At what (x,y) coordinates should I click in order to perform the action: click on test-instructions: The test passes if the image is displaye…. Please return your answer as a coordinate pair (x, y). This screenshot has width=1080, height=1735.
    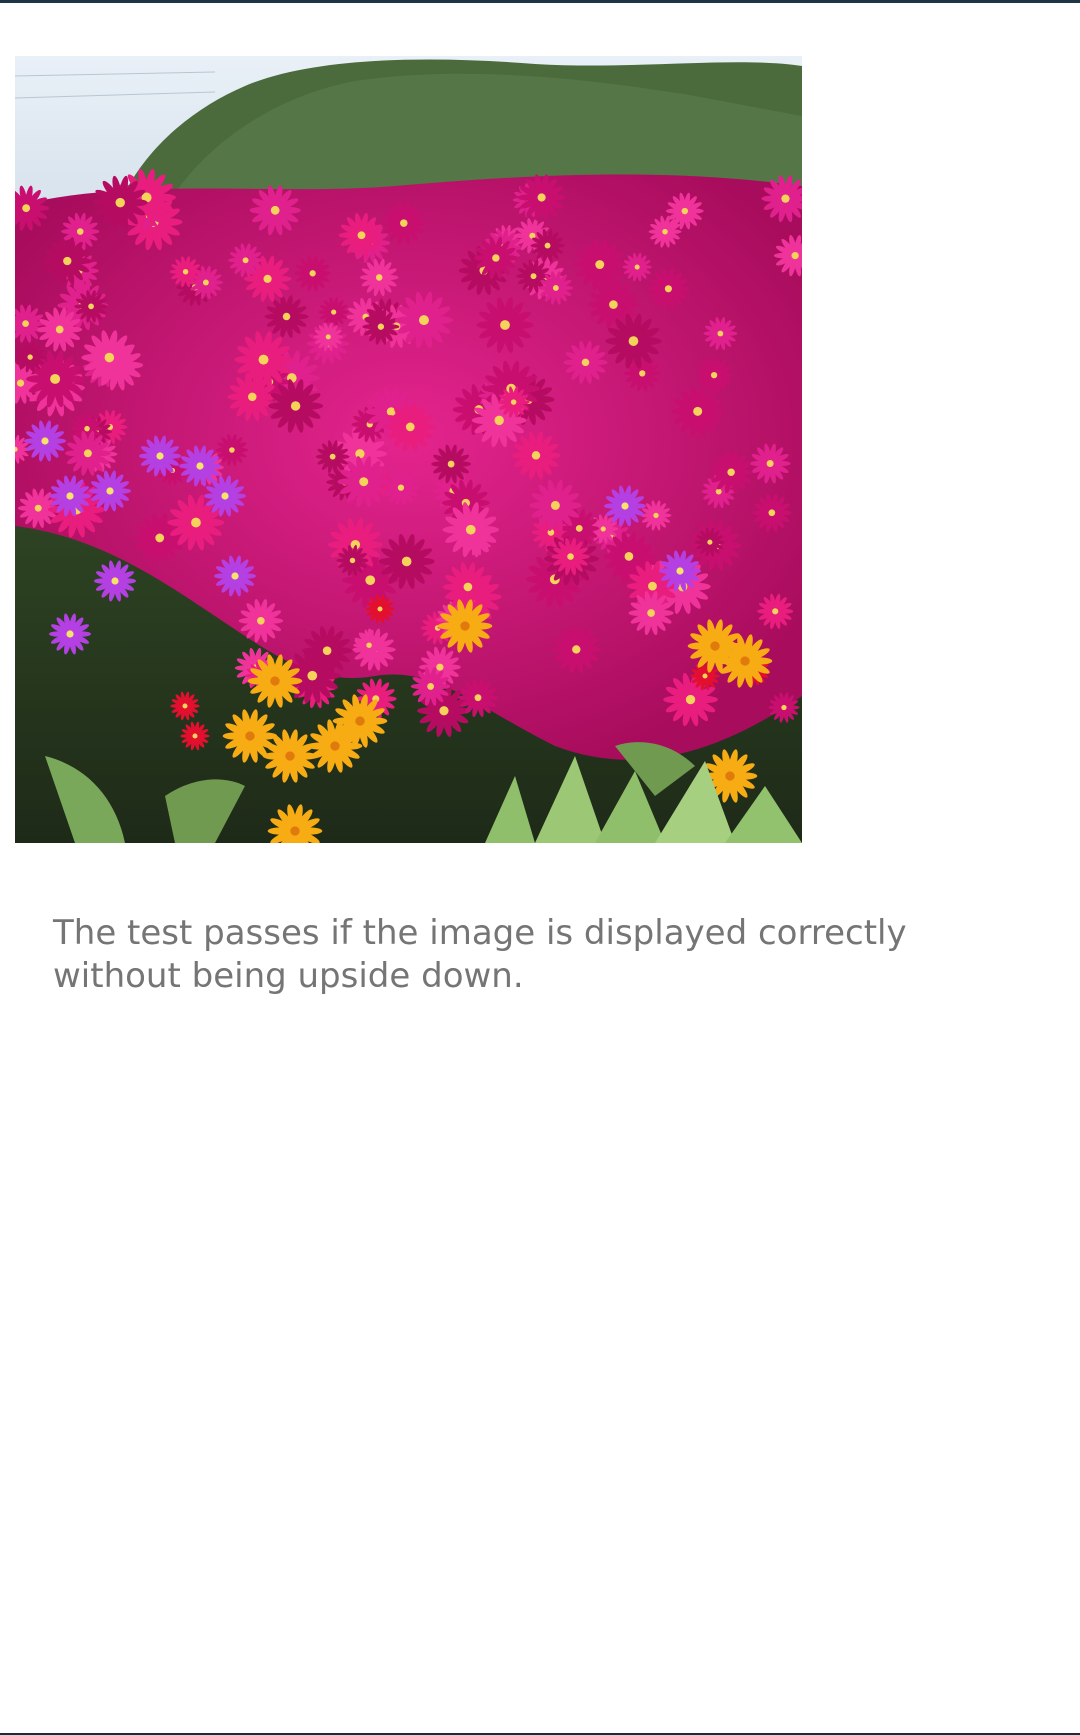
    Looking at the image, I should click on (480, 954).